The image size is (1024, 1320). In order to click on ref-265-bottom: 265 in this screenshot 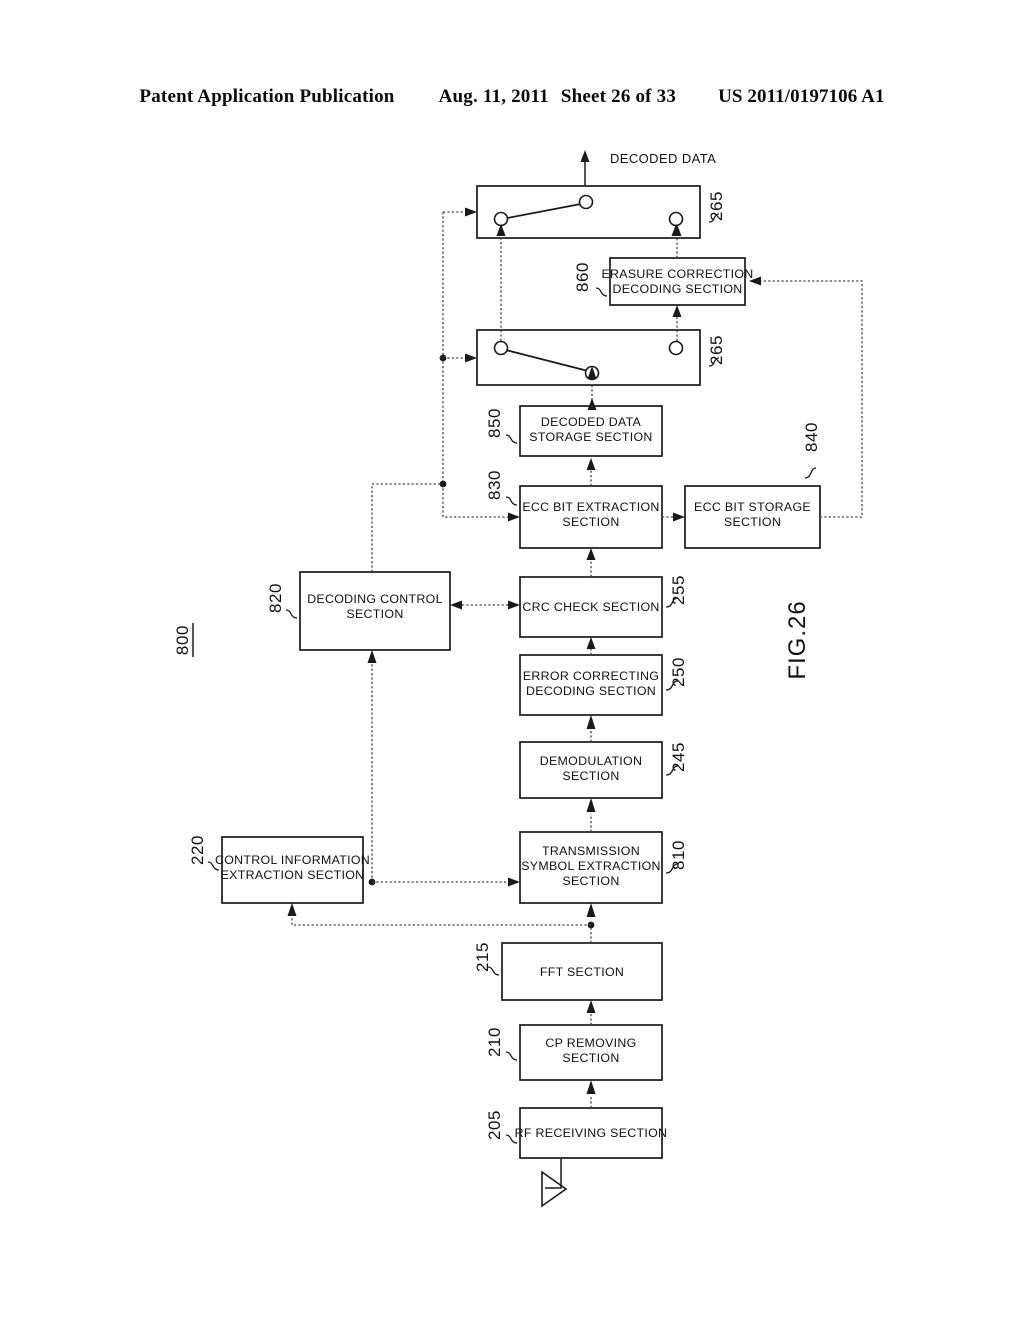, I will do `click(716, 350)`.